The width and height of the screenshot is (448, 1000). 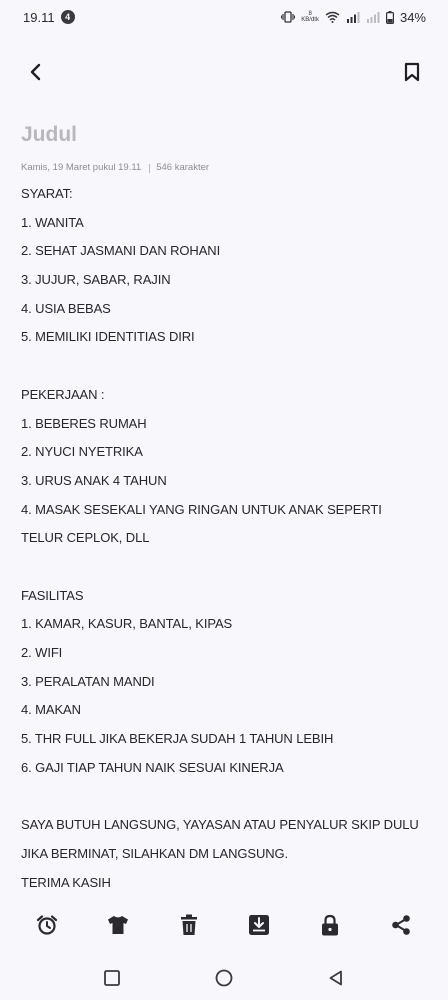 What do you see at coordinates (150, 168) in the screenshot?
I see `meta-divider` at bounding box center [150, 168].